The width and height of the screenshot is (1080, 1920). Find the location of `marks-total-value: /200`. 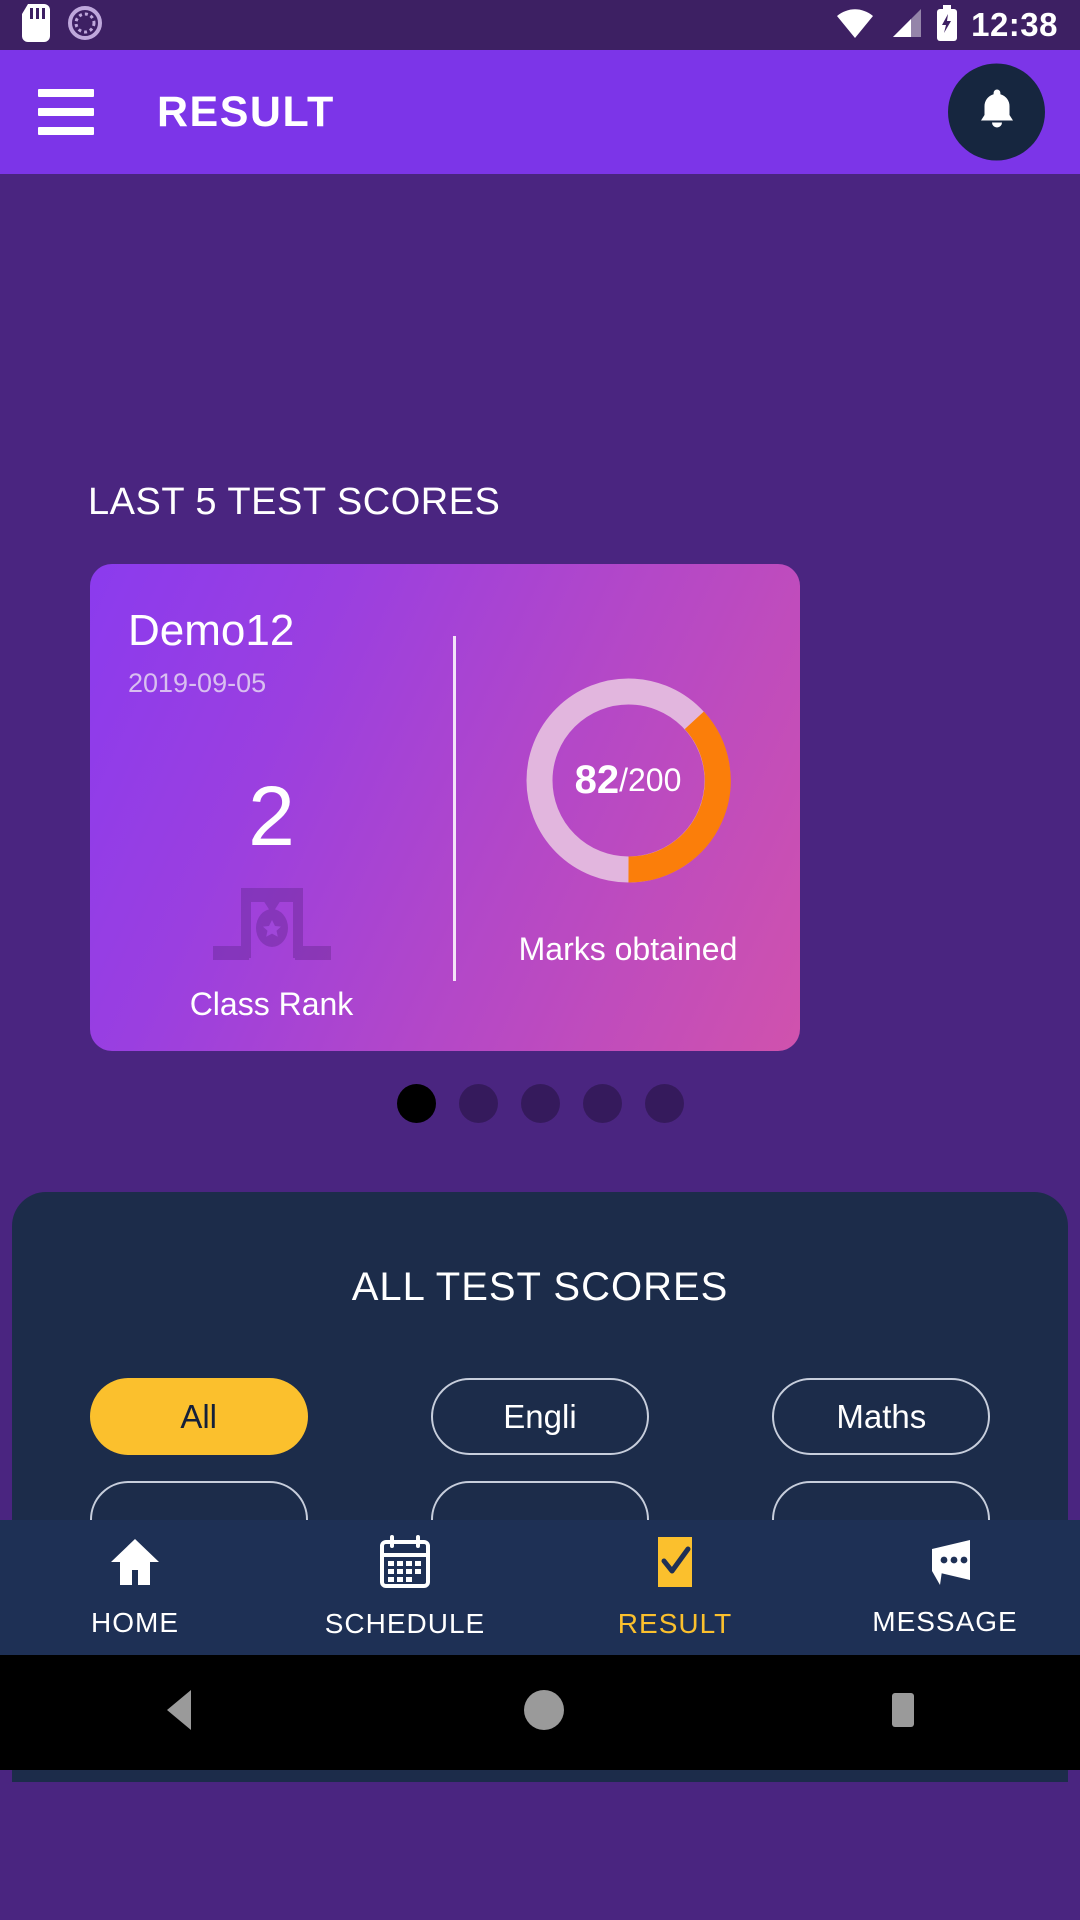

marks-total-value: /200 is located at coordinates (650, 780).